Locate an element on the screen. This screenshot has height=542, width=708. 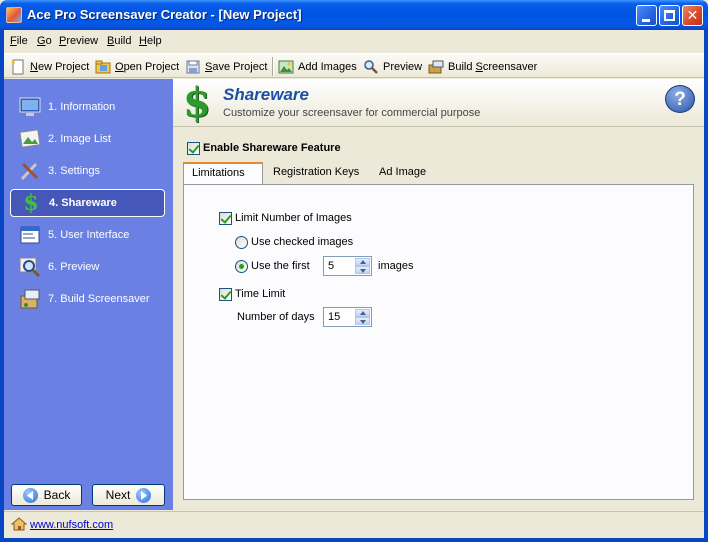
nav-item-shareware: $ 4. Shareware is located at coordinates (87, 203).